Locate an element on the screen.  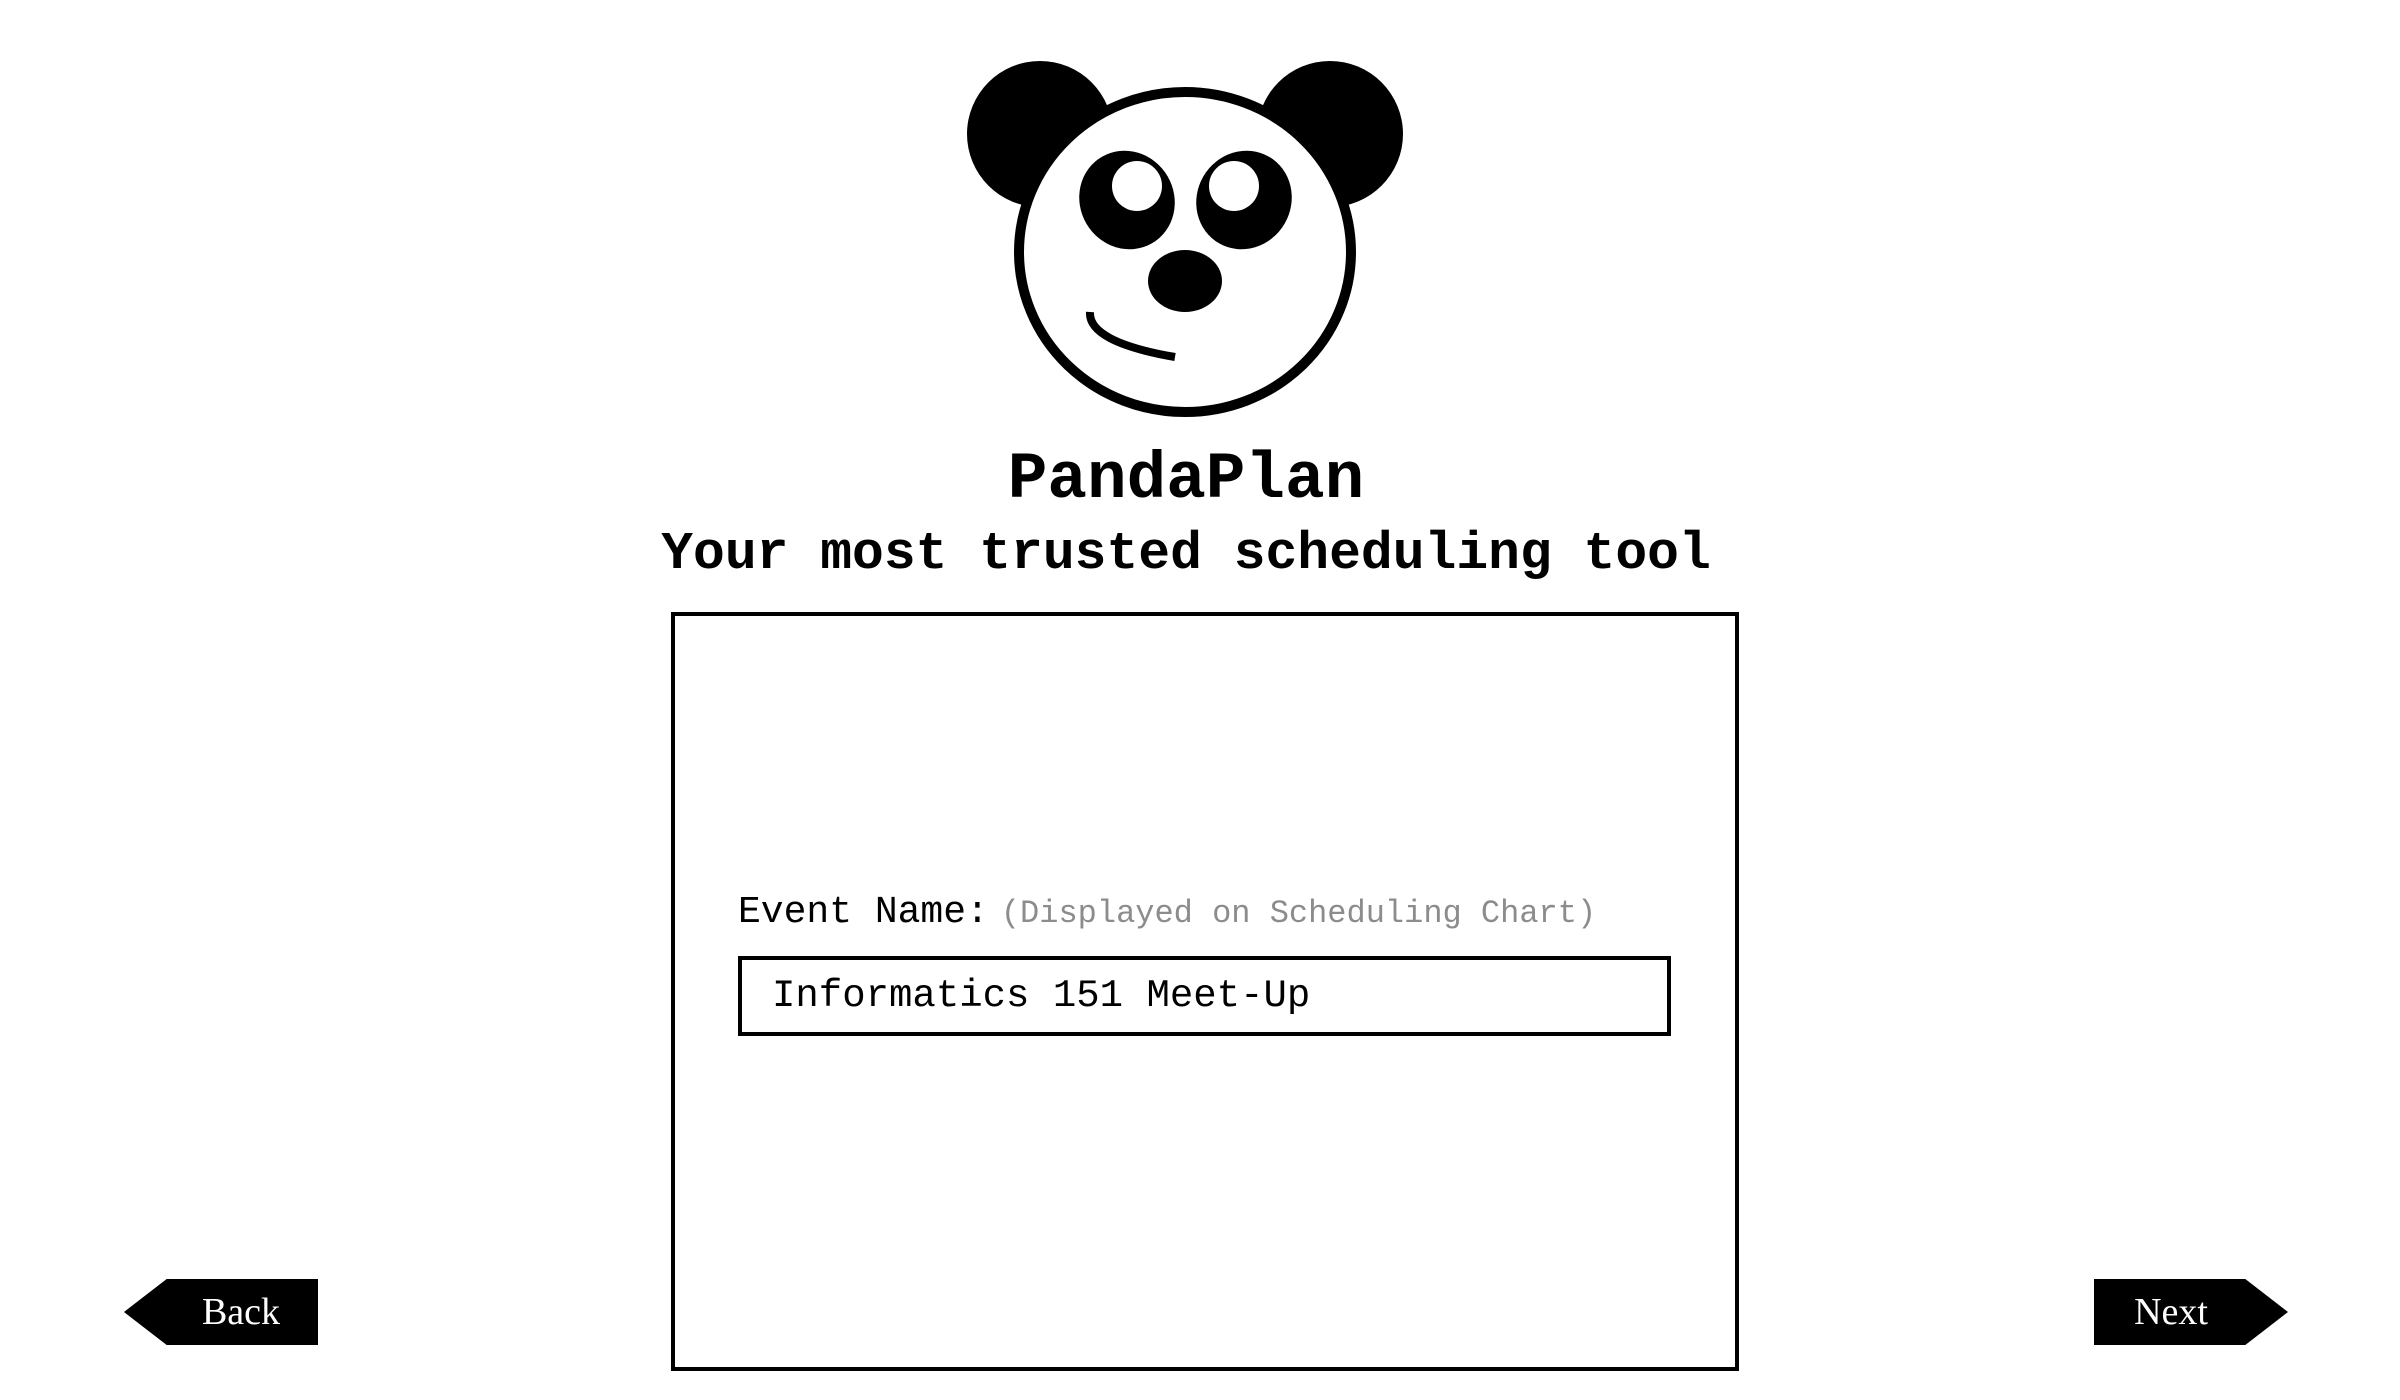
panda-left-eye is located at coordinates (1137, 186).